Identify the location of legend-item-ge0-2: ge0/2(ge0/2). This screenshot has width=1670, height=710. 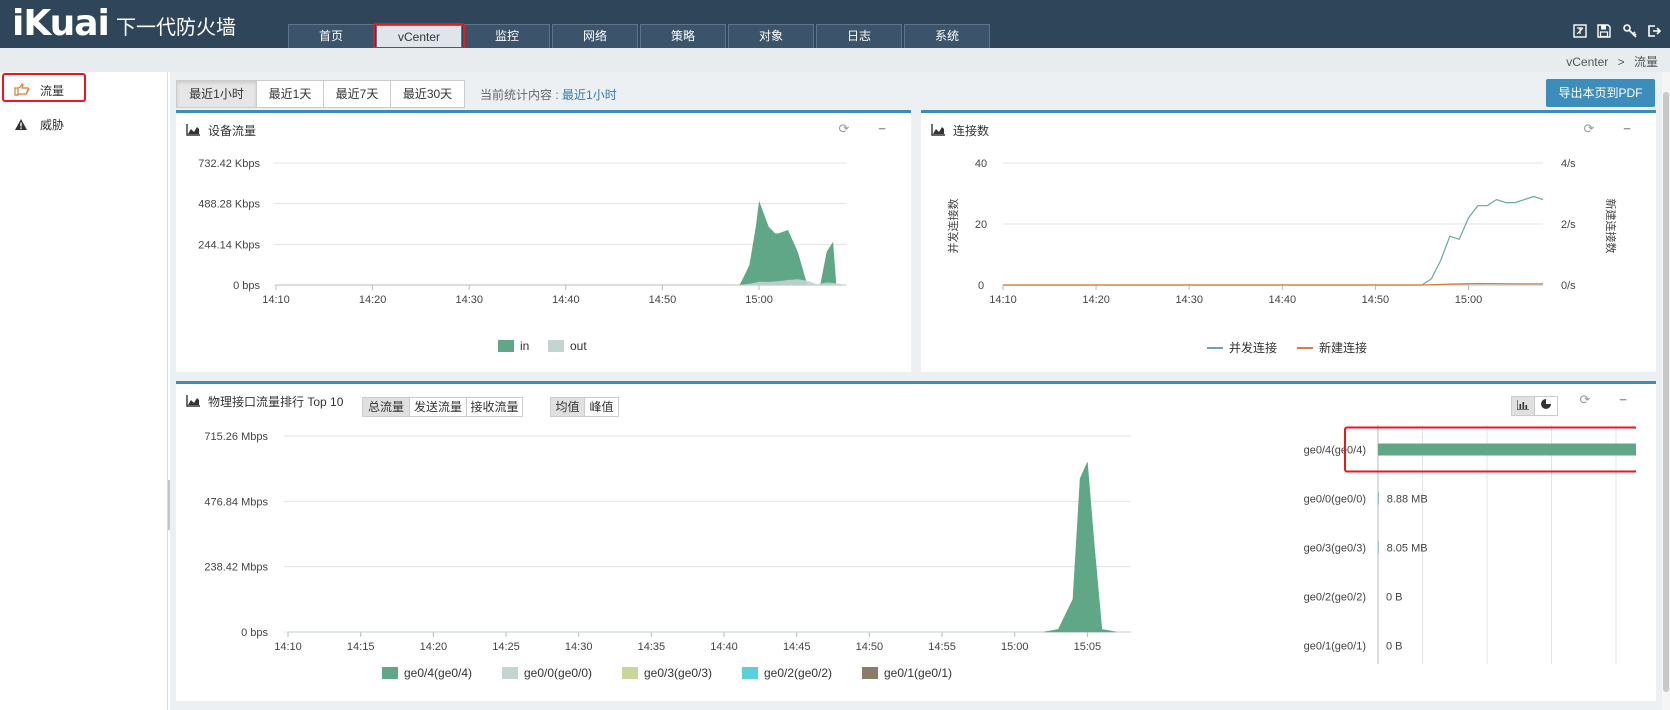
(787, 673).